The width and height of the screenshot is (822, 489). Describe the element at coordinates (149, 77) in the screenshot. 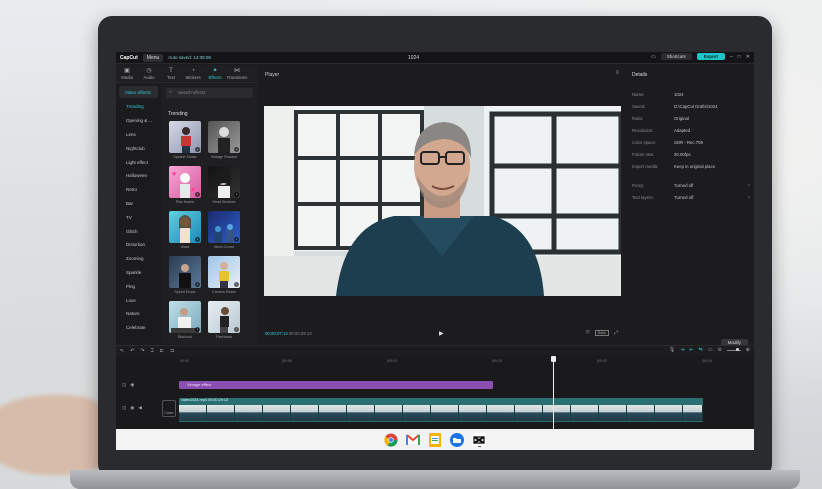

I see `tab-label: Audio` at that location.